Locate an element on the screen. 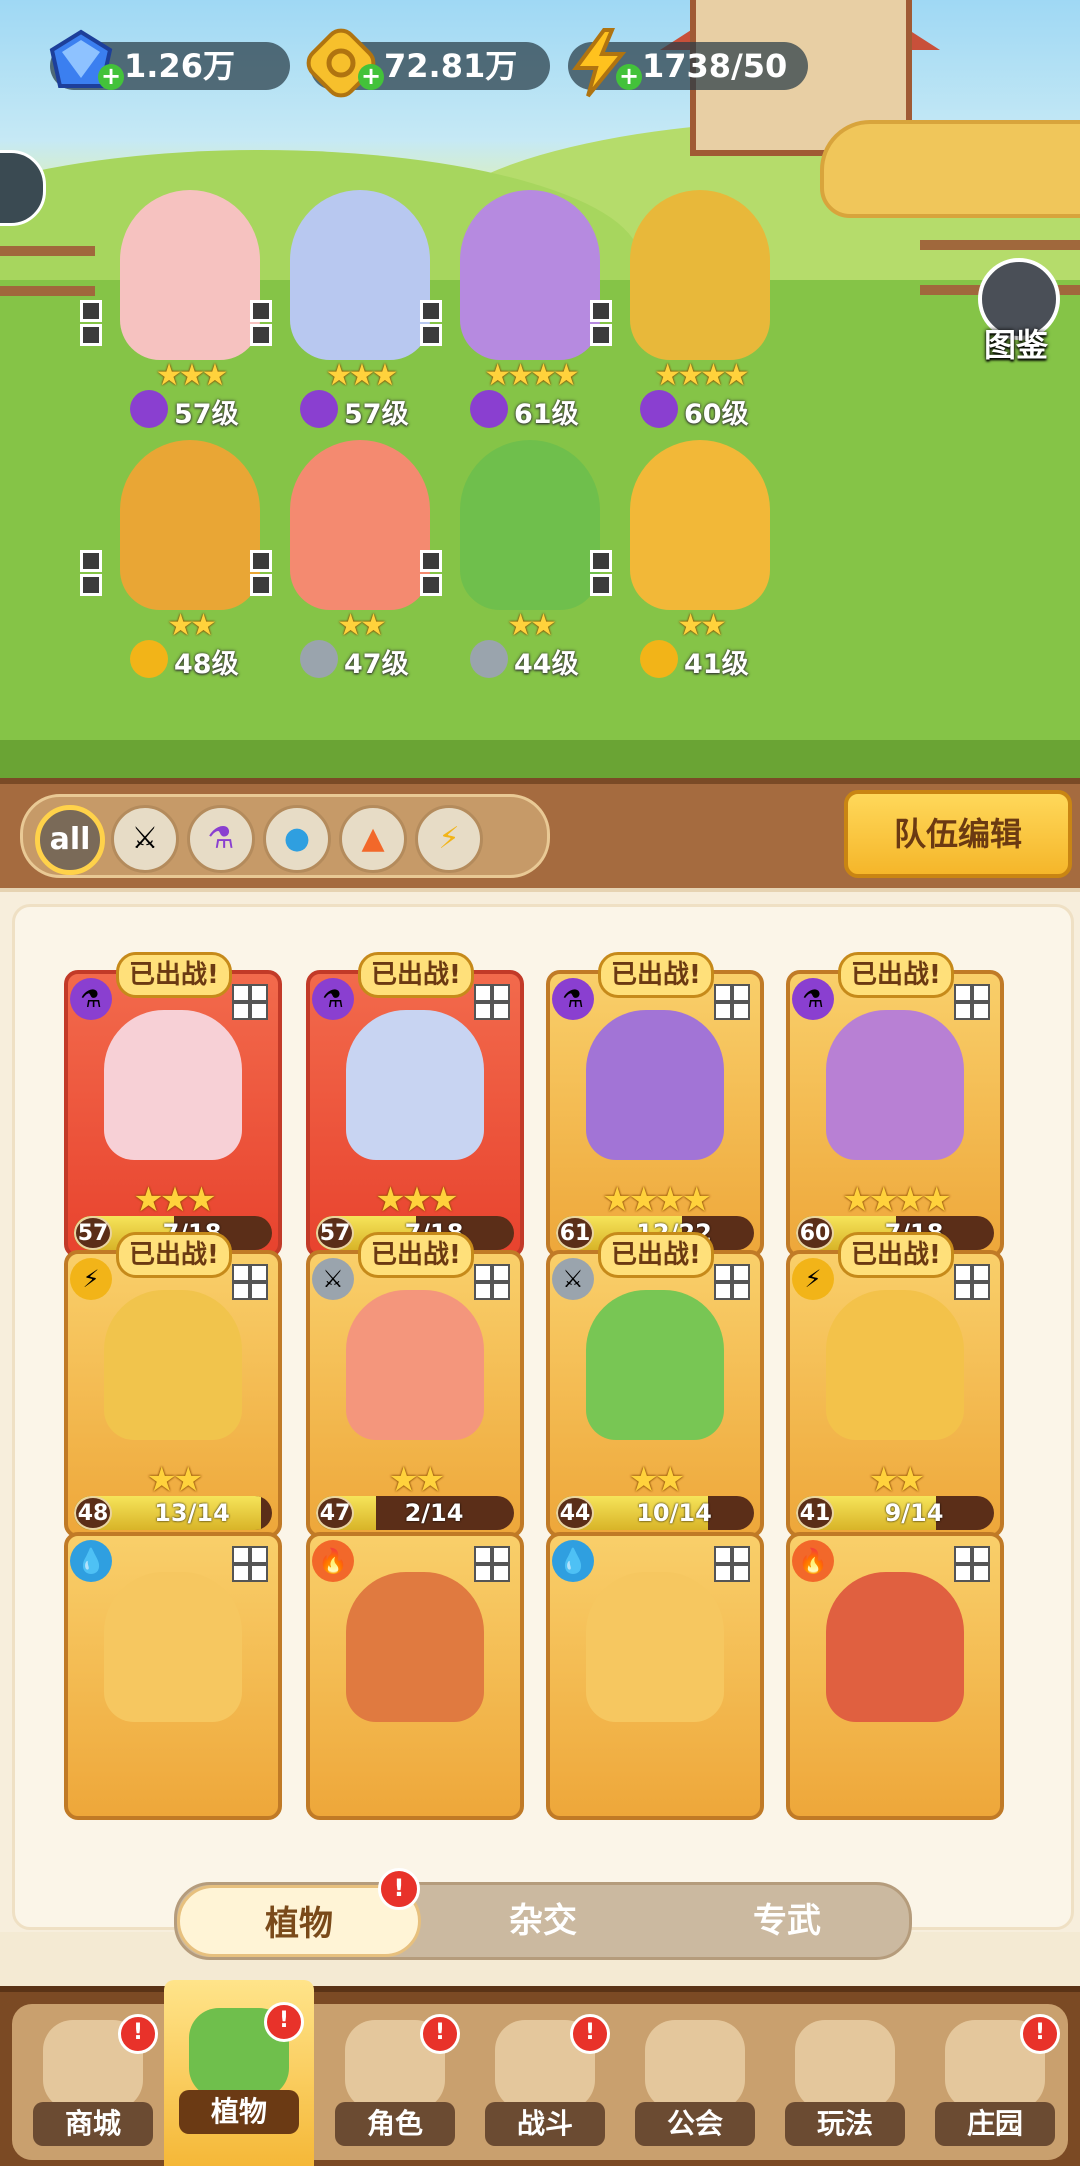  castle-icon is located at coordinates (695, 2065).